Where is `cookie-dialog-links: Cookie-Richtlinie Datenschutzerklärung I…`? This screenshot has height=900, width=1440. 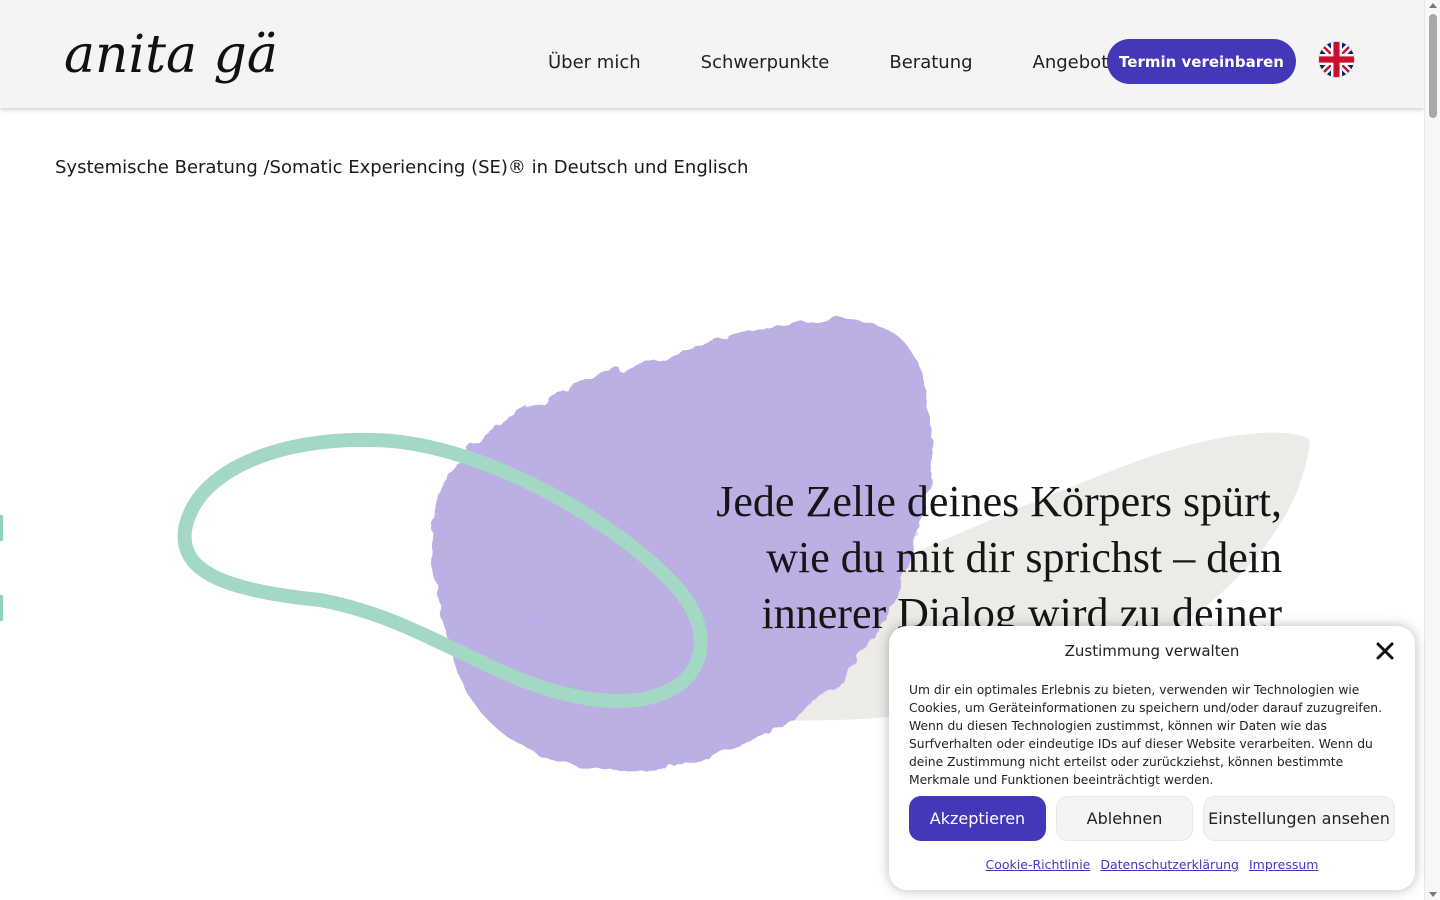
cookie-dialog-links: Cookie-Richtlinie Datenschutzerklärung I… is located at coordinates (1152, 864).